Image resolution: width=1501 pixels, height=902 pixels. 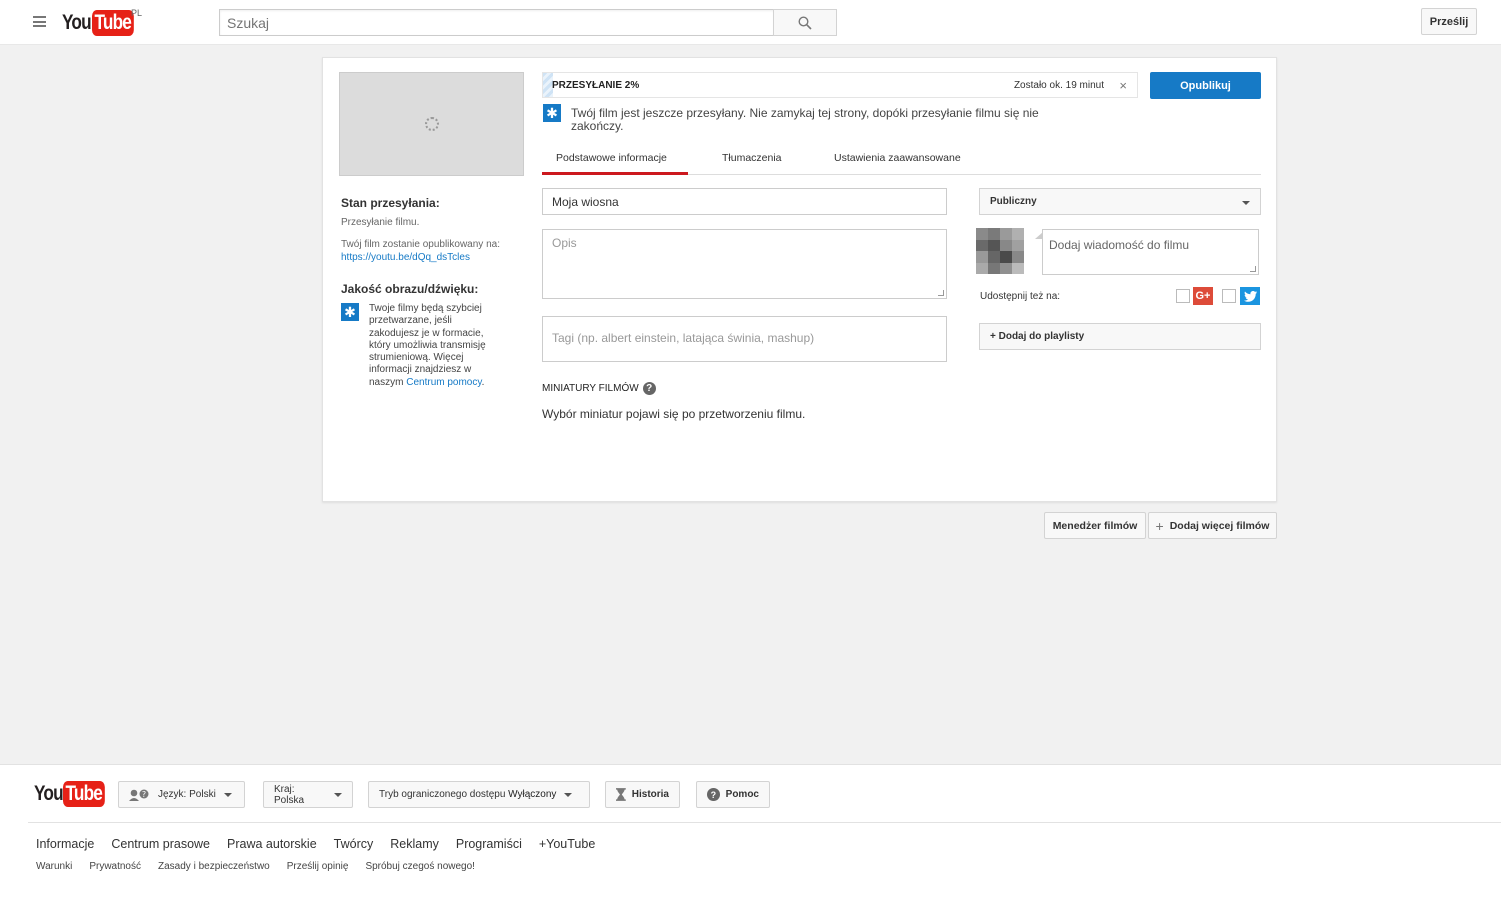 What do you see at coordinates (1058, 85) in the screenshot?
I see `time-remaining: Zostało ok. 19 minut` at bounding box center [1058, 85].